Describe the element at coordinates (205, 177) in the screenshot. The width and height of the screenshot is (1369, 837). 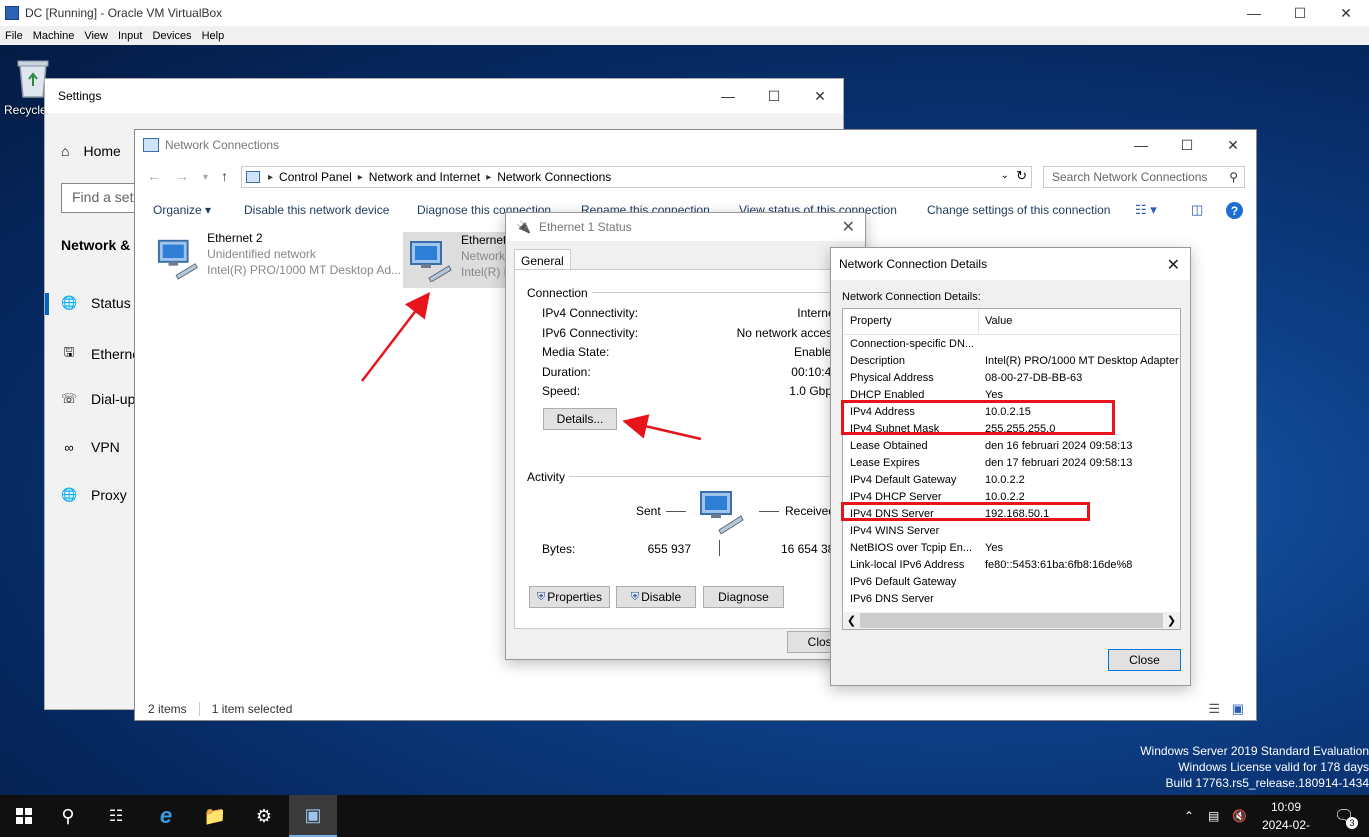
I see `recent-chevron-icon: ▼` at that location.